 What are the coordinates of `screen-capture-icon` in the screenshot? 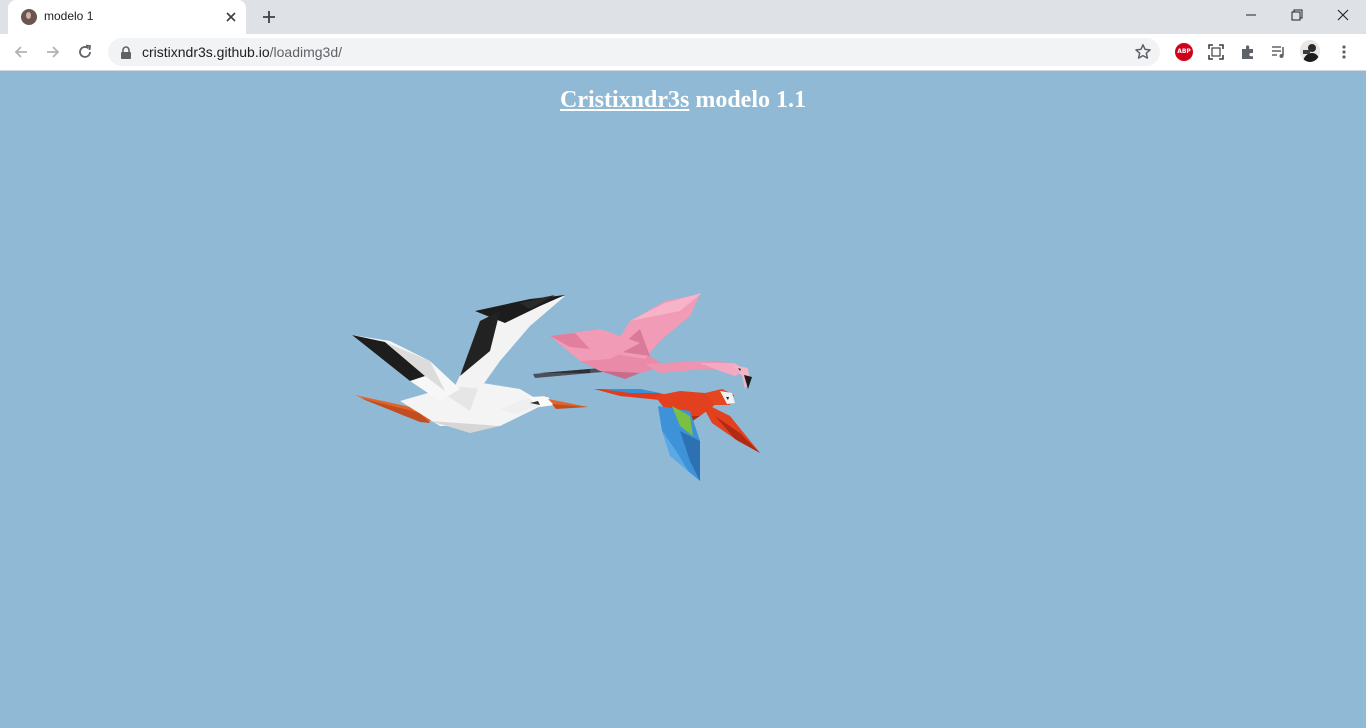 It's located at (1216, 52).